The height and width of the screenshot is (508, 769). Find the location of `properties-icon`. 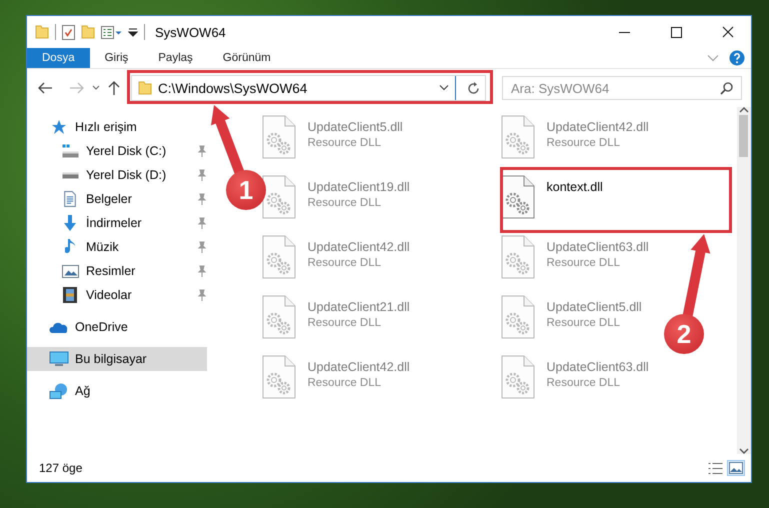

properties-icon is located at coordinates (68, 32).